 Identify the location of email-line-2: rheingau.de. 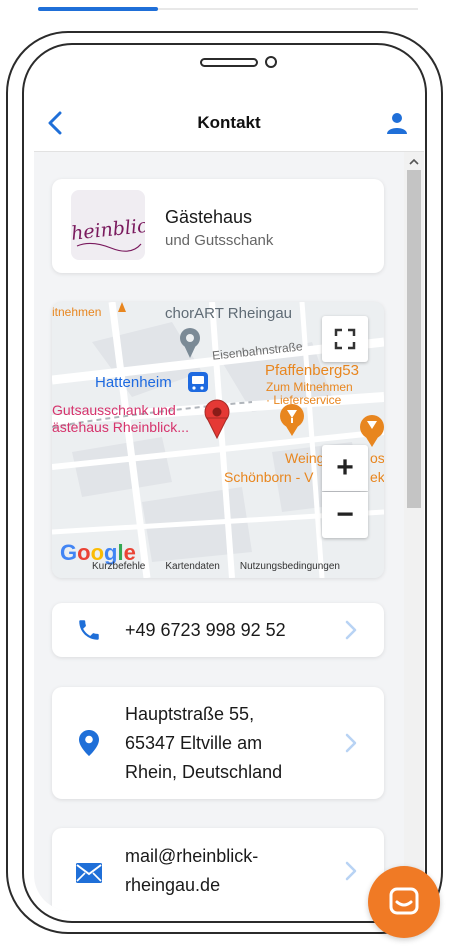
(173, 885).